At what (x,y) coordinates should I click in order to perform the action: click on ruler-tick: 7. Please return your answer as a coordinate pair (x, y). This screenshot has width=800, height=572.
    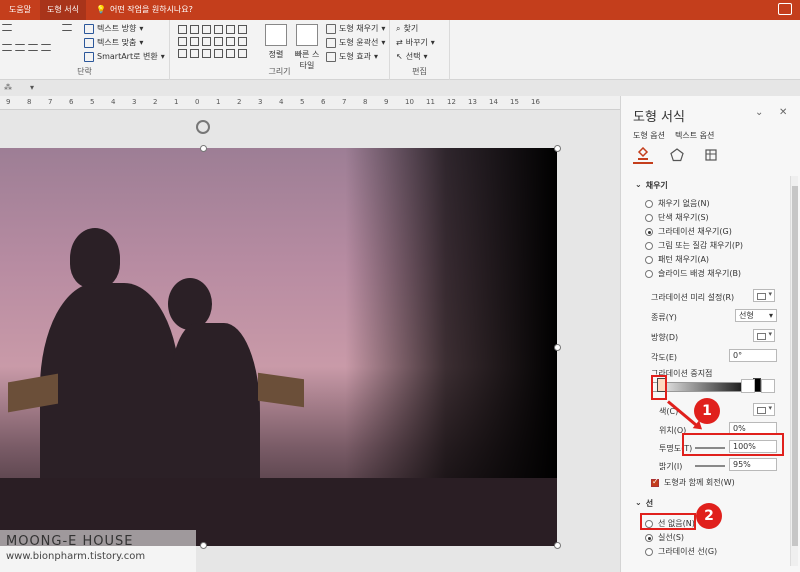
    Looking at the image, I should click on (50, 102).